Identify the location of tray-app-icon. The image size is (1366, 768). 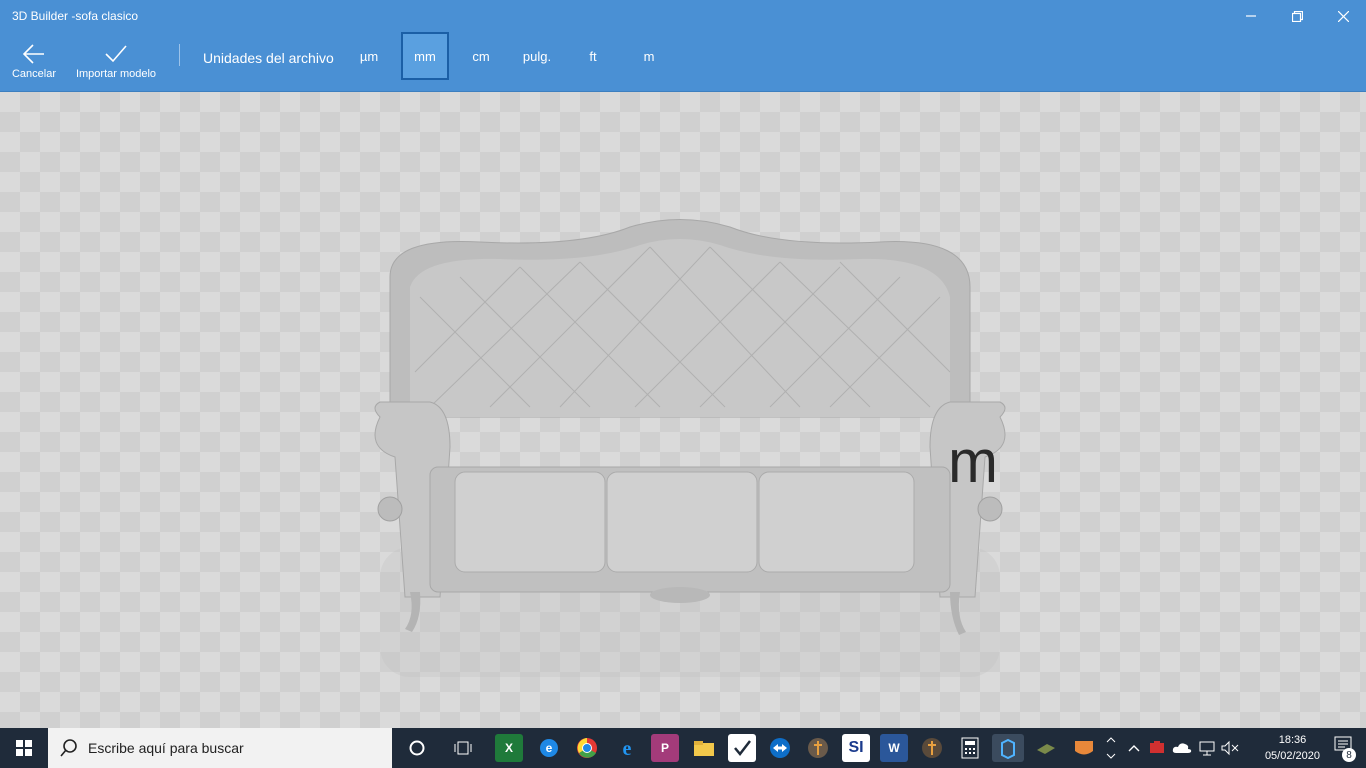
(1157, 748).